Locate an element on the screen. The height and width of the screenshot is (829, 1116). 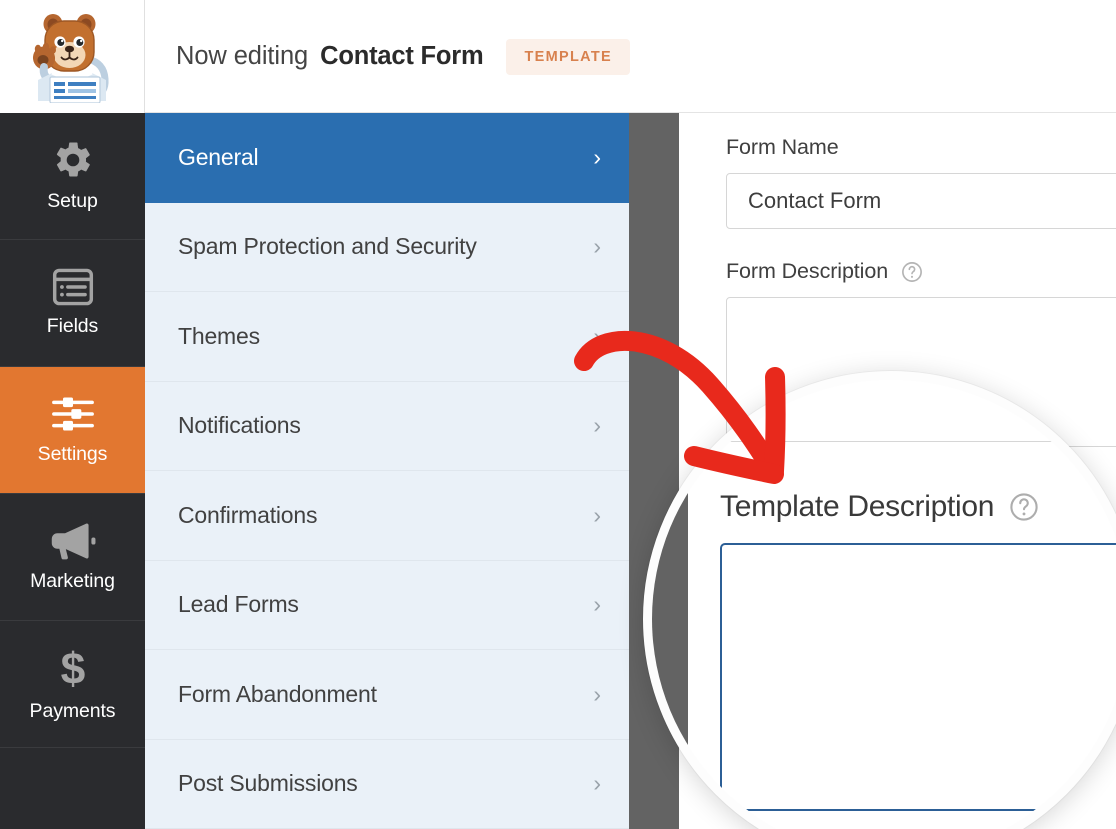
form-name-input-value: Contact Form is located at coordinates (815, 200).